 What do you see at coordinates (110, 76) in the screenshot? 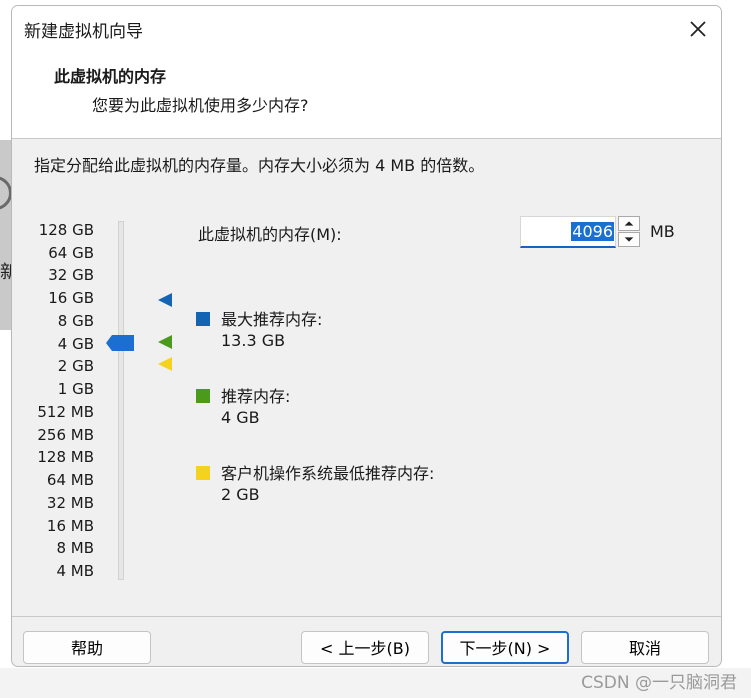
I see `page-title: 此虚拟机的内存` at bounding box center [110, 76].